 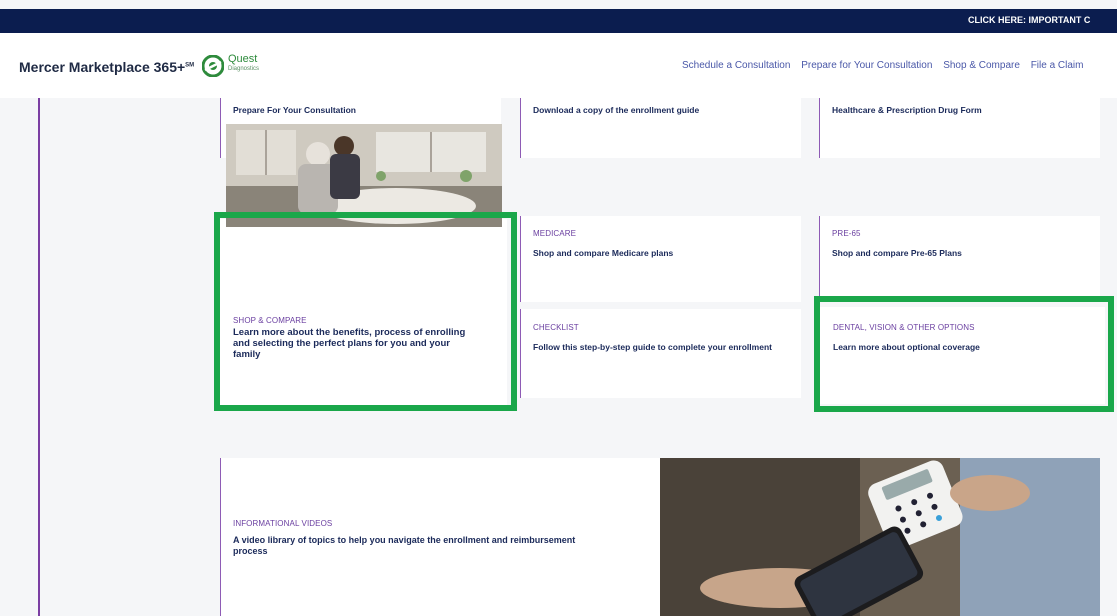 I want to click on card-eyebrow: INFORMATIONAL VIDEOS, so click(x=283, y=523).